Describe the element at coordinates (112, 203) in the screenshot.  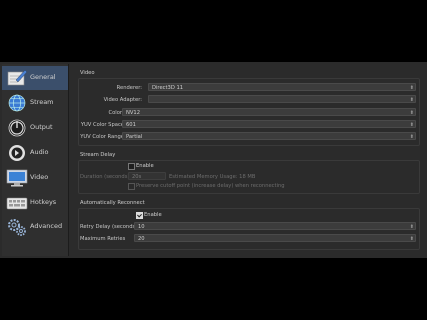
I see `auto-reconnect-group-title: Automatically Reconnect` at that location.